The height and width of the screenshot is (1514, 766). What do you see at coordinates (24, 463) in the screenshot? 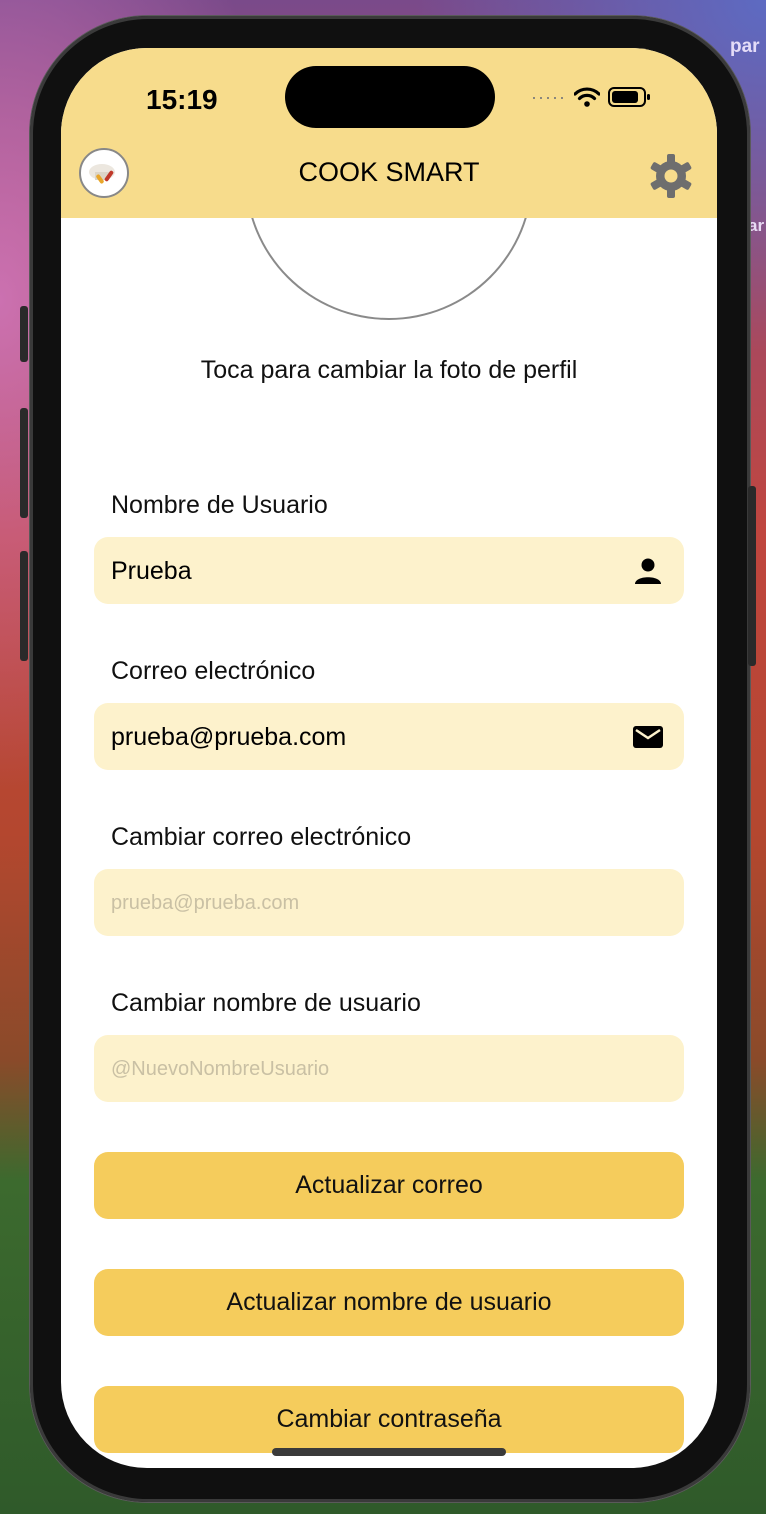
I see `phone-volume-up` at bounding box center [24, 463].